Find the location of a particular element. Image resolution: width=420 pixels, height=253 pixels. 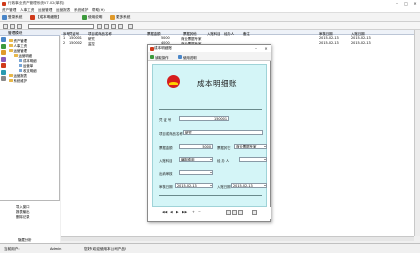

prev-record-button: ◀ is located at coordinates (171, 212).